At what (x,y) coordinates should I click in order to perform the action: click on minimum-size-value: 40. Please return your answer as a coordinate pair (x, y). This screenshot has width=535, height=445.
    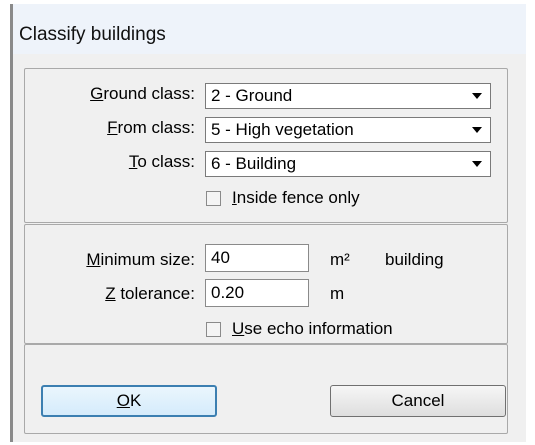
    Looking at the image, I should click on (220, 257).